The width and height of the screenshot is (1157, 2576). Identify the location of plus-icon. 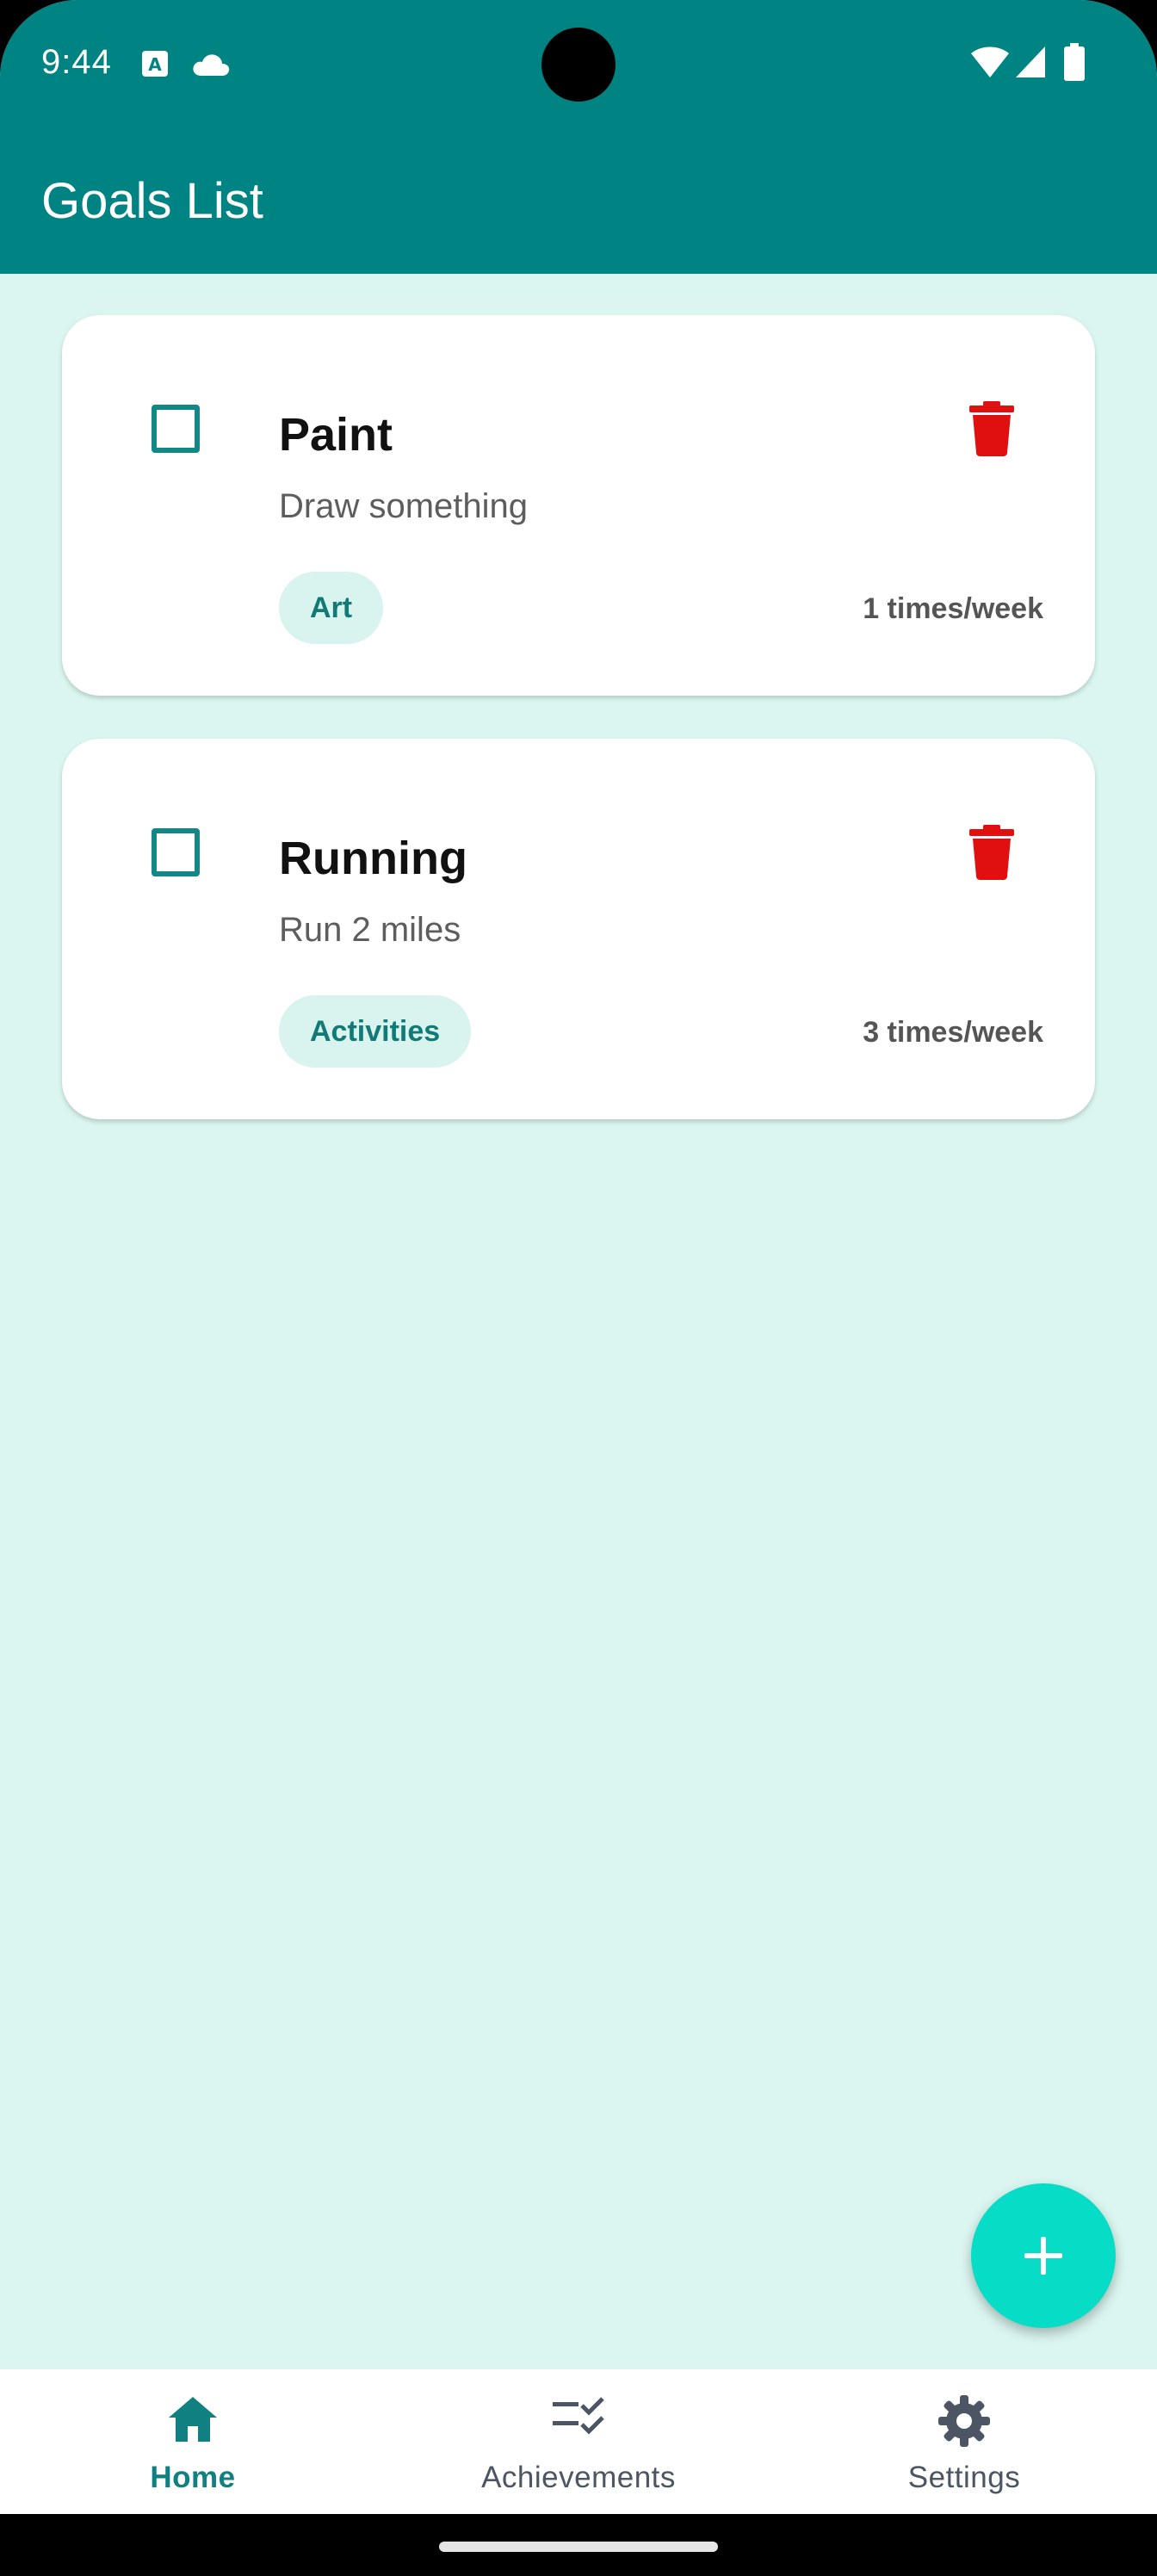
(1043, 2256).